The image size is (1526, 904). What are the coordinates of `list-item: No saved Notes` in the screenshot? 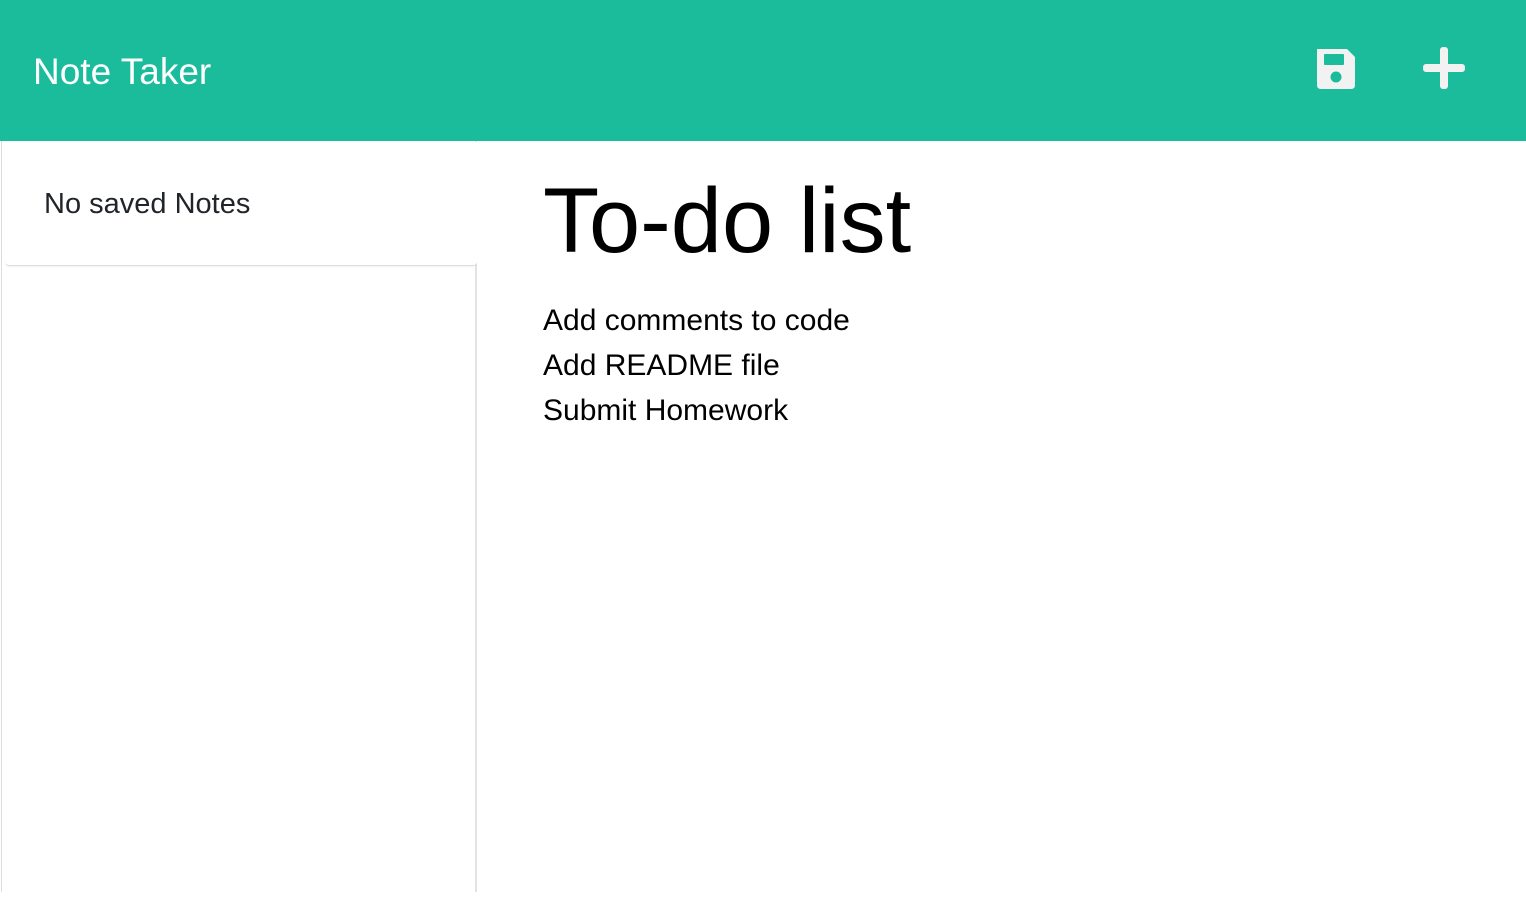 It's located at (241, 204).